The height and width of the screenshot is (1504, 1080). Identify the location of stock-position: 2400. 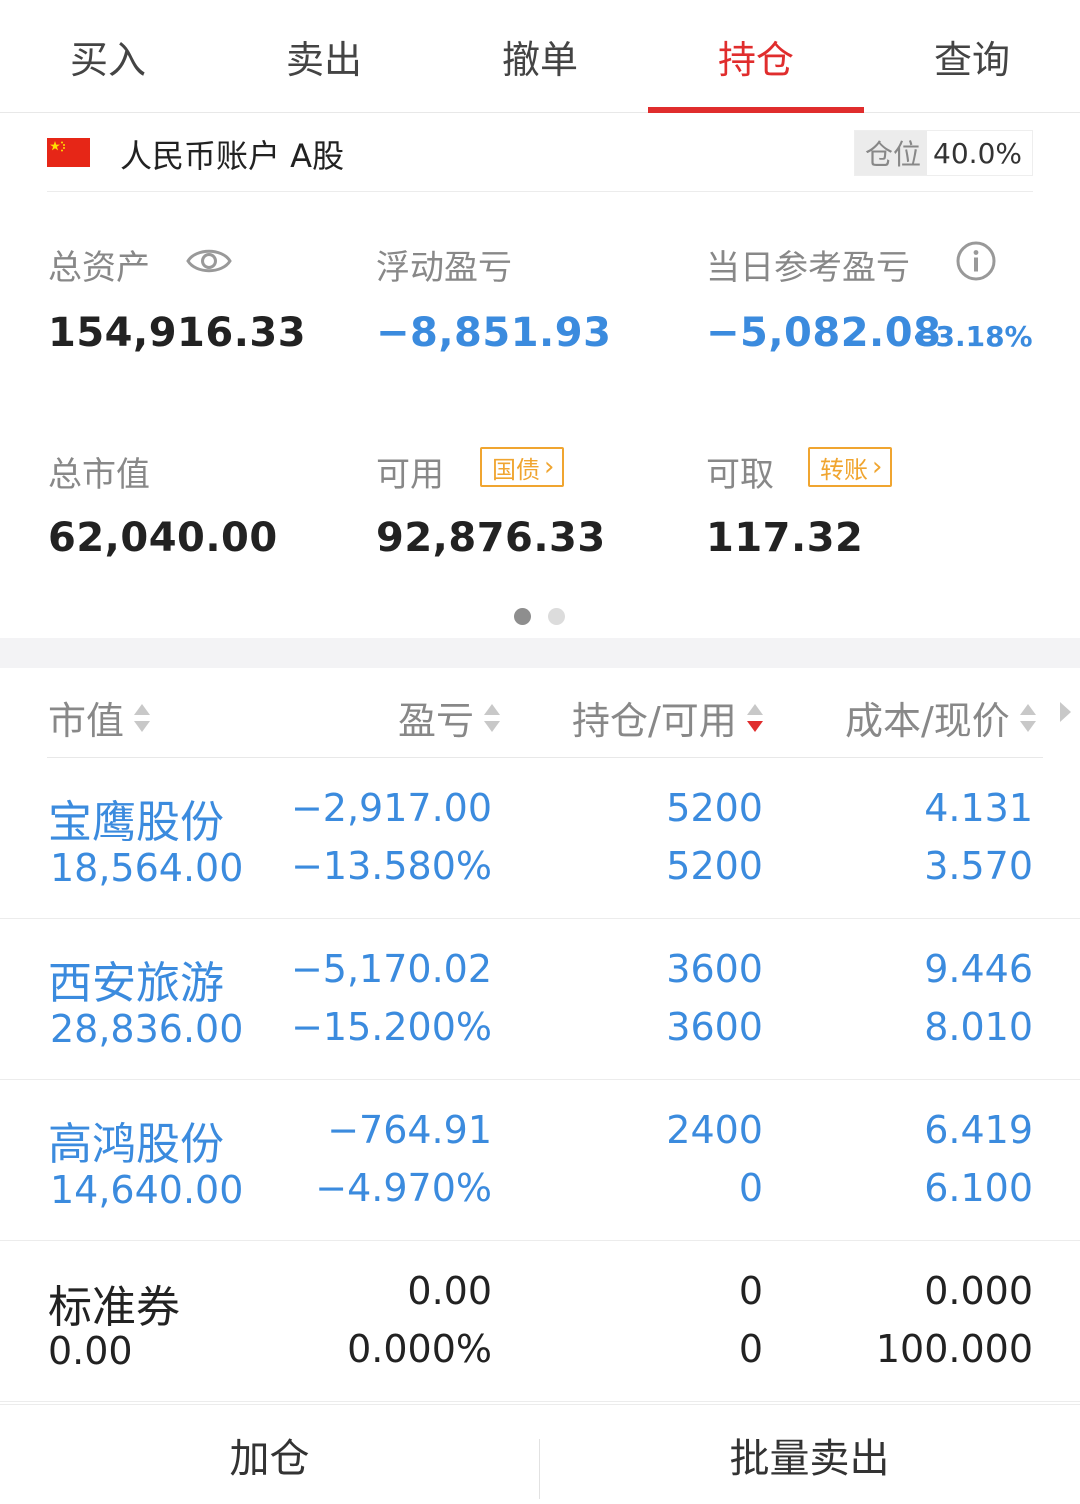
(714, 1130).